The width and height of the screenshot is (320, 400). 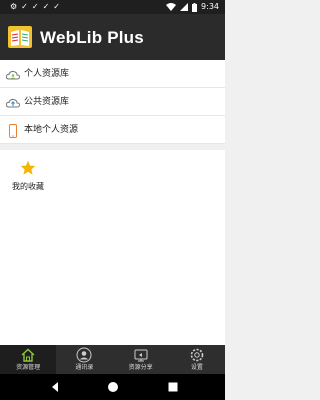 What do you see at coordinates (112, 7) in the screenshot?
I see `status-bar: ⚙ ✓ ✓ ✓ ✓ 9:34` at bounding box center [112, 7].